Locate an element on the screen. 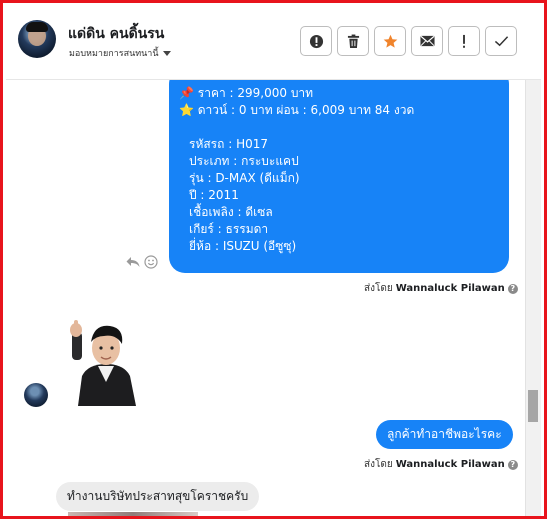 This screenshot has width=547, height=519. mark-done-button is located at coordinates (501, 41).